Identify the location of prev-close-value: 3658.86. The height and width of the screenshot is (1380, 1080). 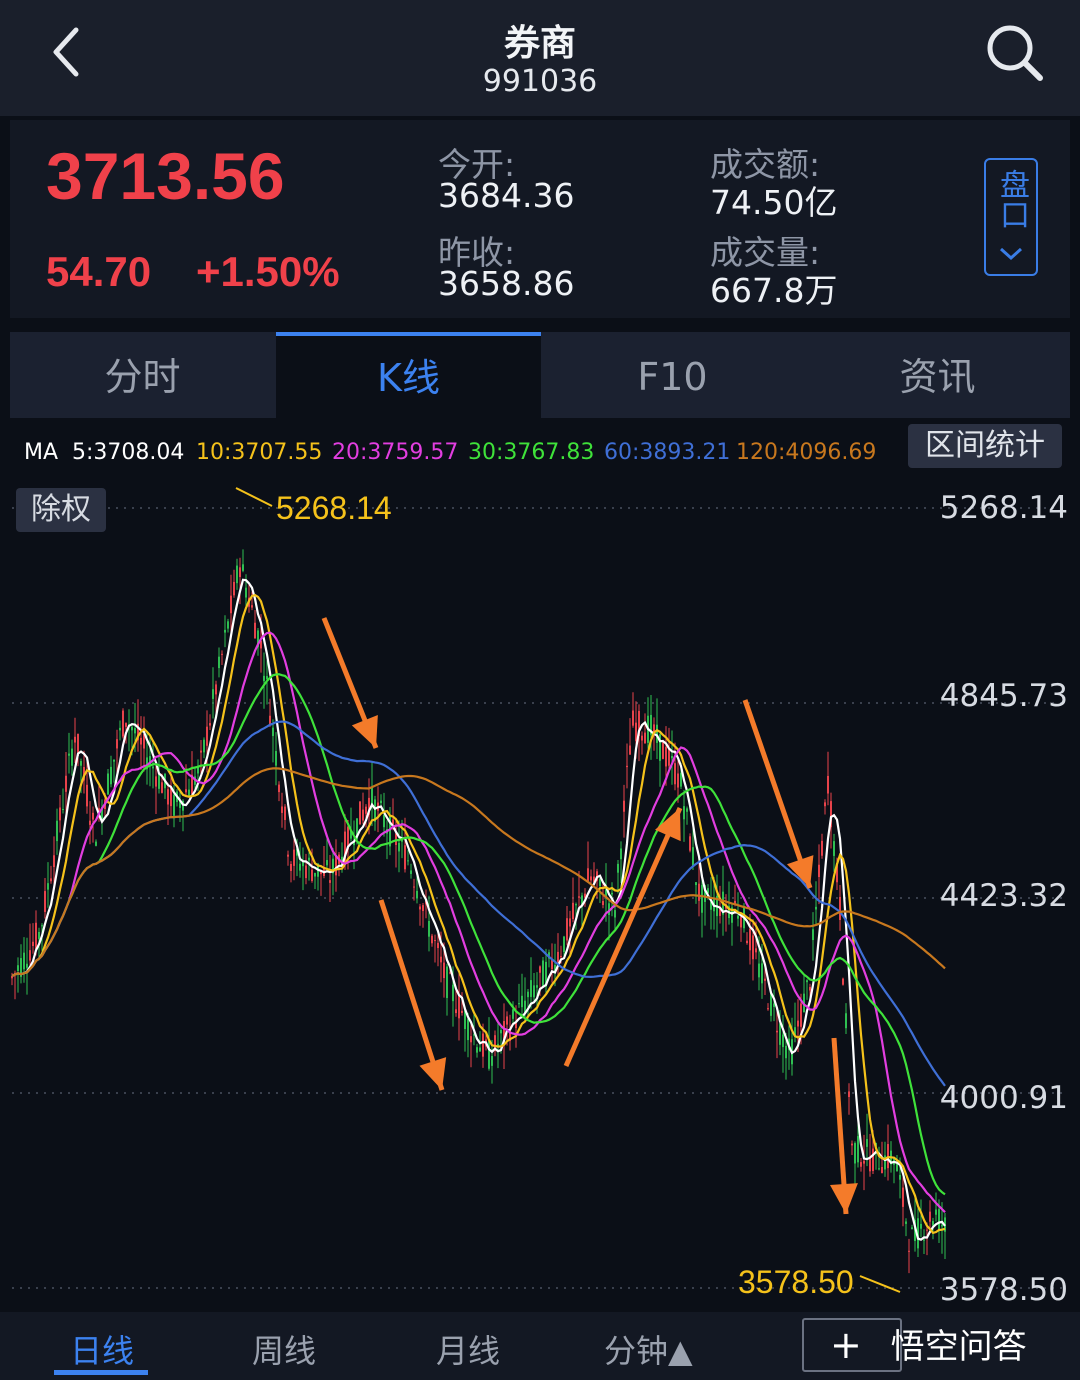
(506, 283).